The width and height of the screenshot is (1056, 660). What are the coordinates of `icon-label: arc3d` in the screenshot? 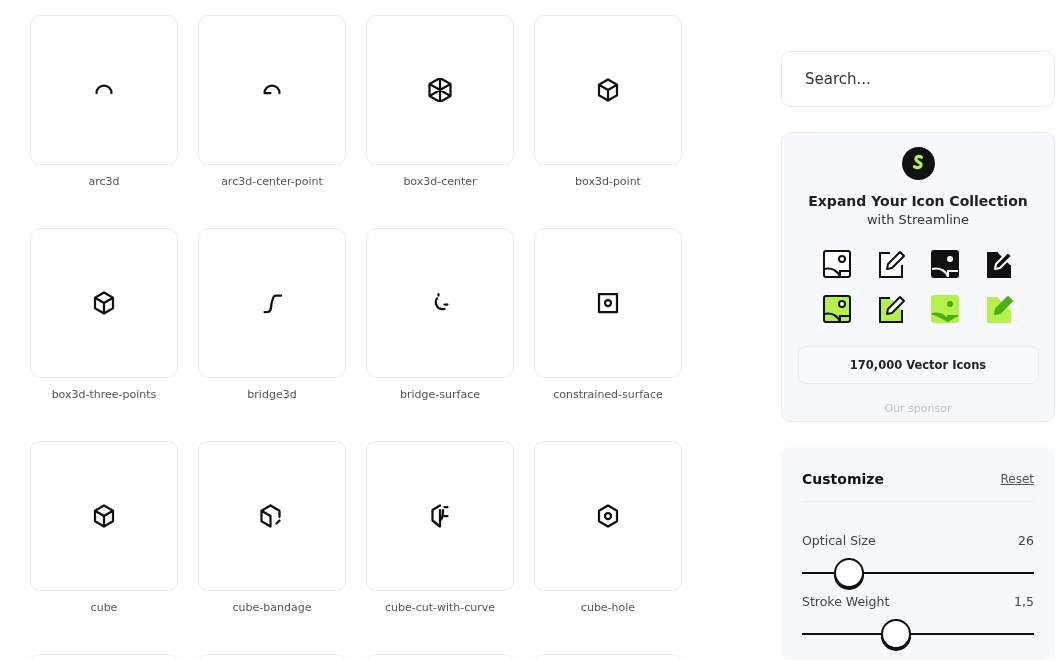 It's located at (104, 181).